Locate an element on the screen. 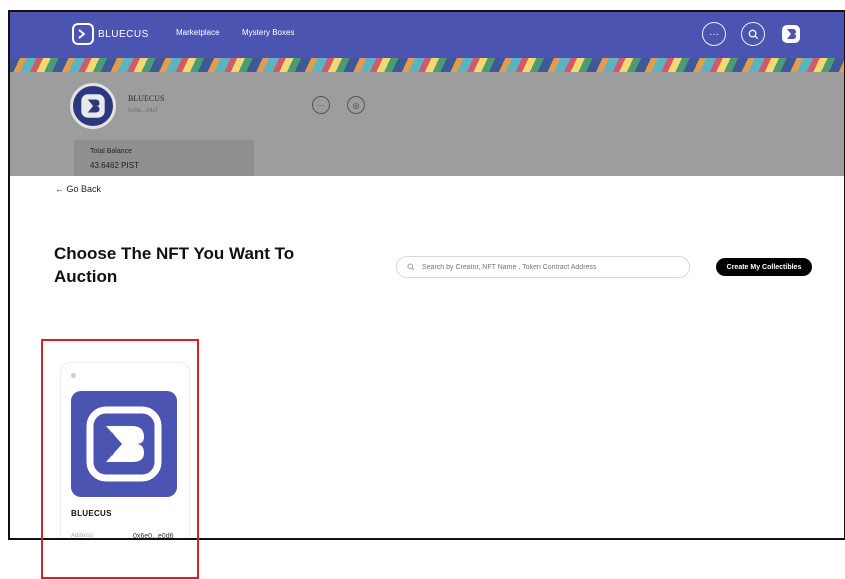 Image resolution: width=845 pixels, height=579 pixels. card-status-dot is located at coordinates (73, 375).